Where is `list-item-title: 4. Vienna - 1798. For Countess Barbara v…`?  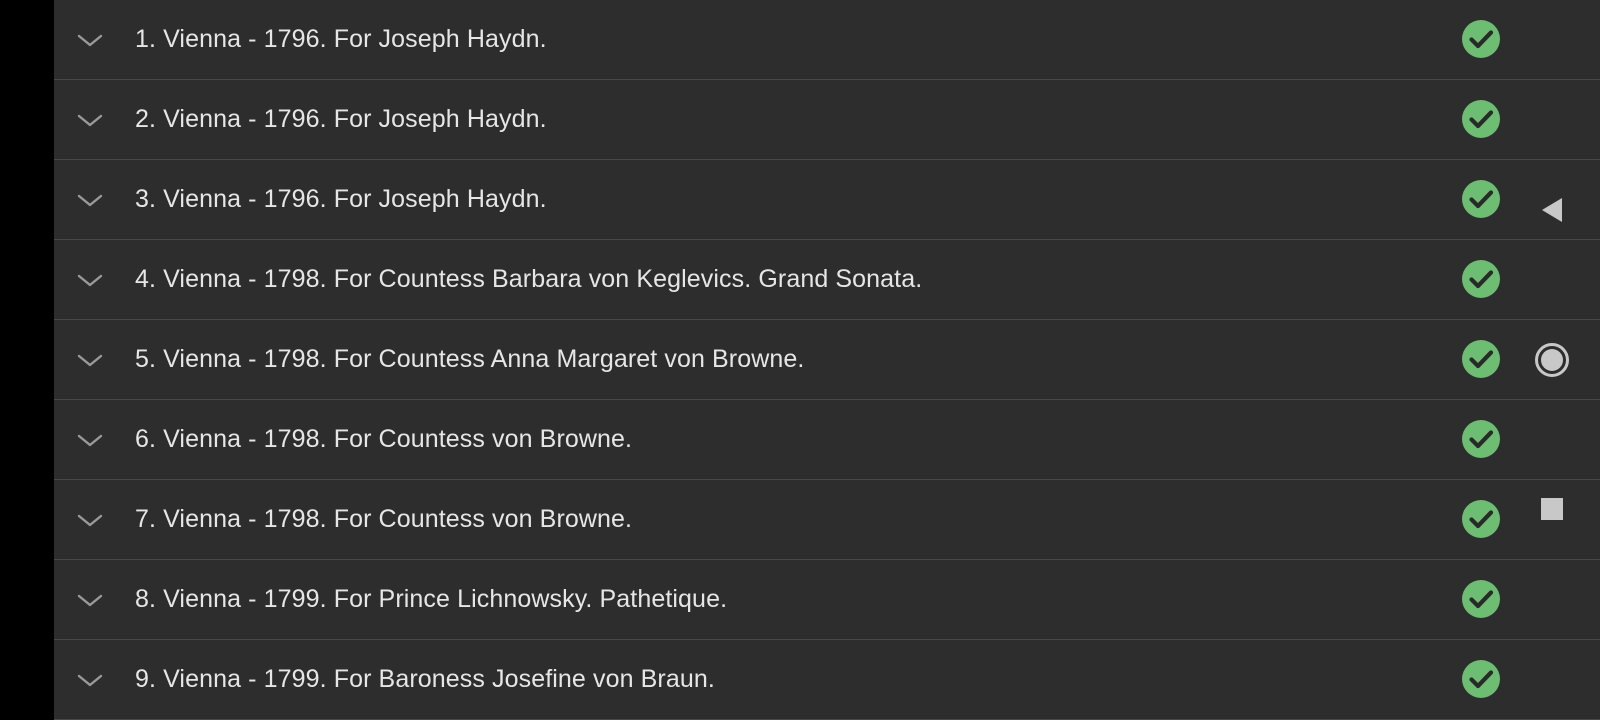
list-item-title: 4. Vienna - 1798. For Countess Barbara v… is located at coordinates (529, 279).